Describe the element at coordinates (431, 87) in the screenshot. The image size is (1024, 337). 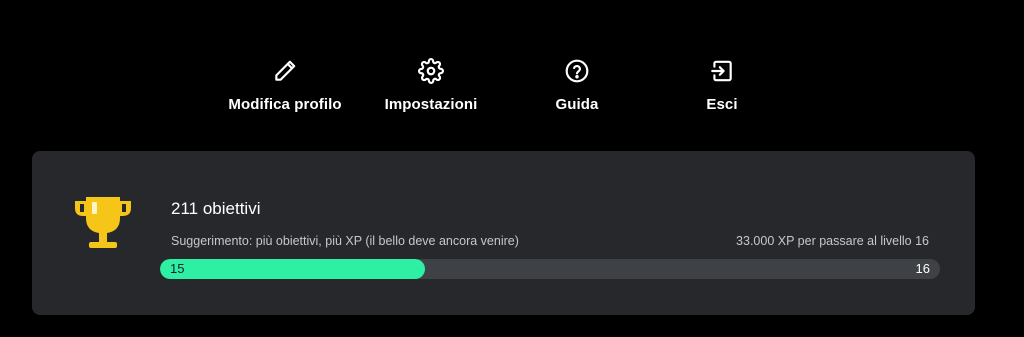
I see `settings-button: Impostazioni` at that location.